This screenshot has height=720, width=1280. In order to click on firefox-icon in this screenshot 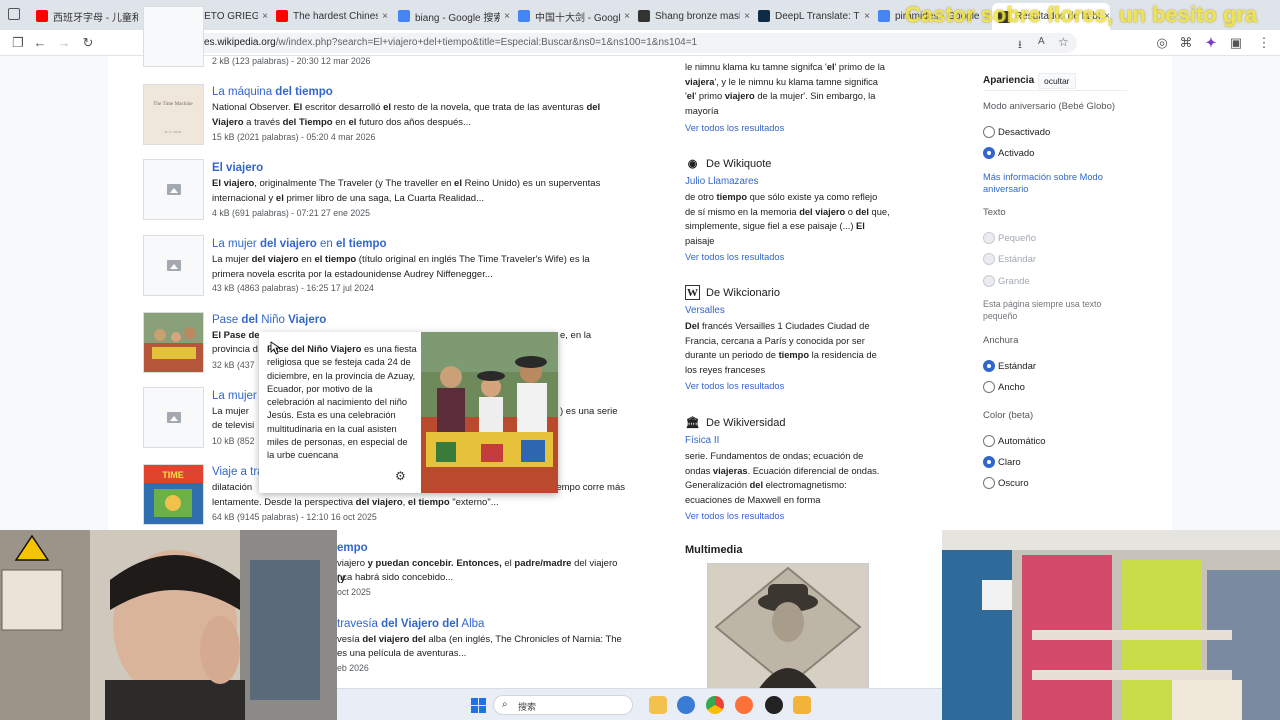, I will do `click(744, 705)`.